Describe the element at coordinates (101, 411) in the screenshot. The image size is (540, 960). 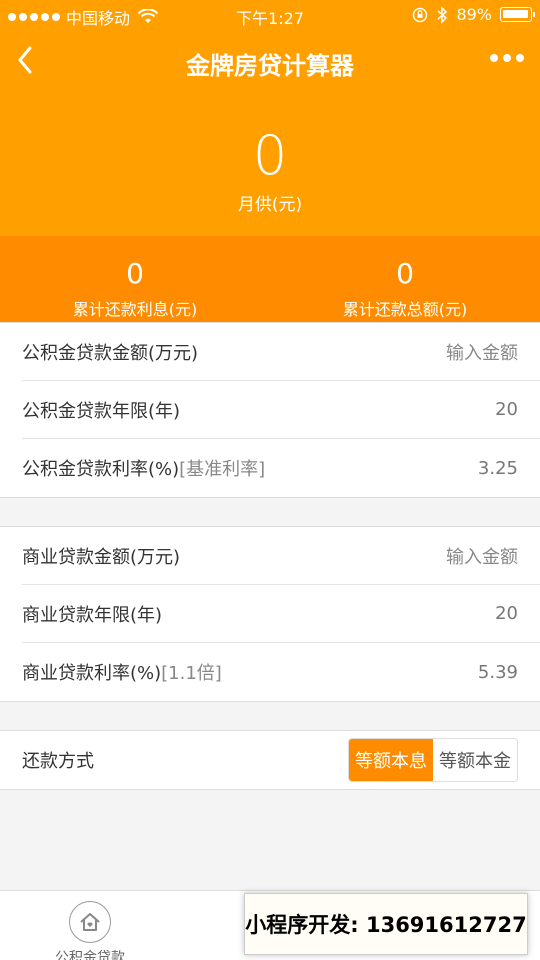
I see `fund-years-label: 公积金贷款年限(年)` at that location.